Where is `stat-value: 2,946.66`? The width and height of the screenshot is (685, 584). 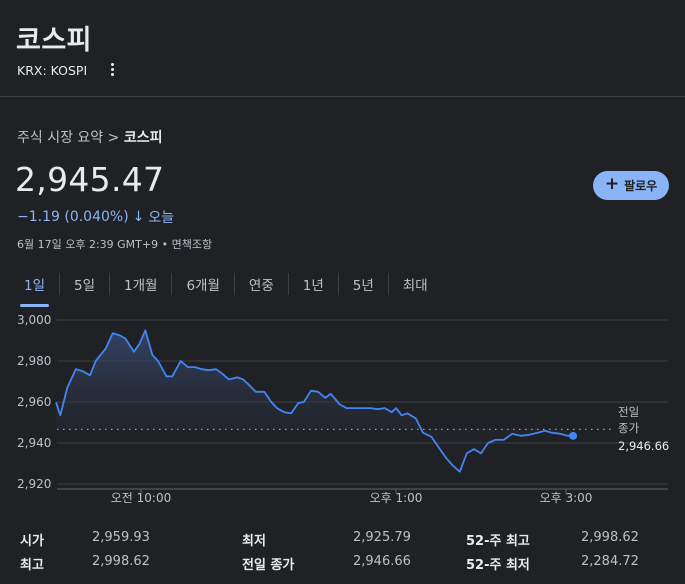 stat-value: 2,946.66 is located at coordinates (382, 561).